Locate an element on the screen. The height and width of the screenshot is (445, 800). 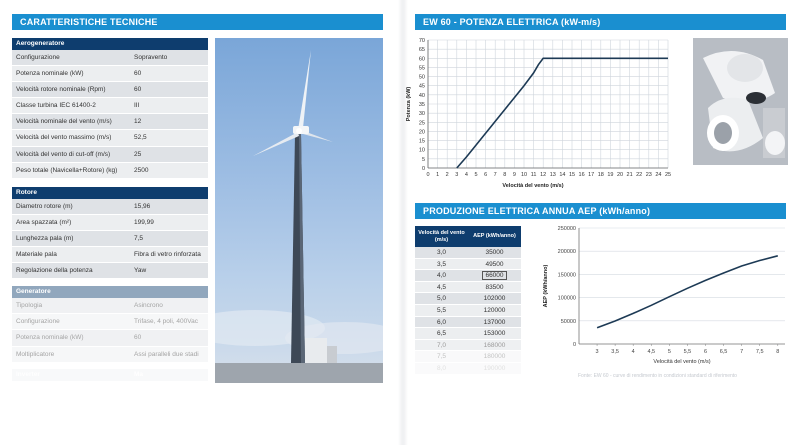
x-tick-label: 4 is located at coordinates (466, 175).